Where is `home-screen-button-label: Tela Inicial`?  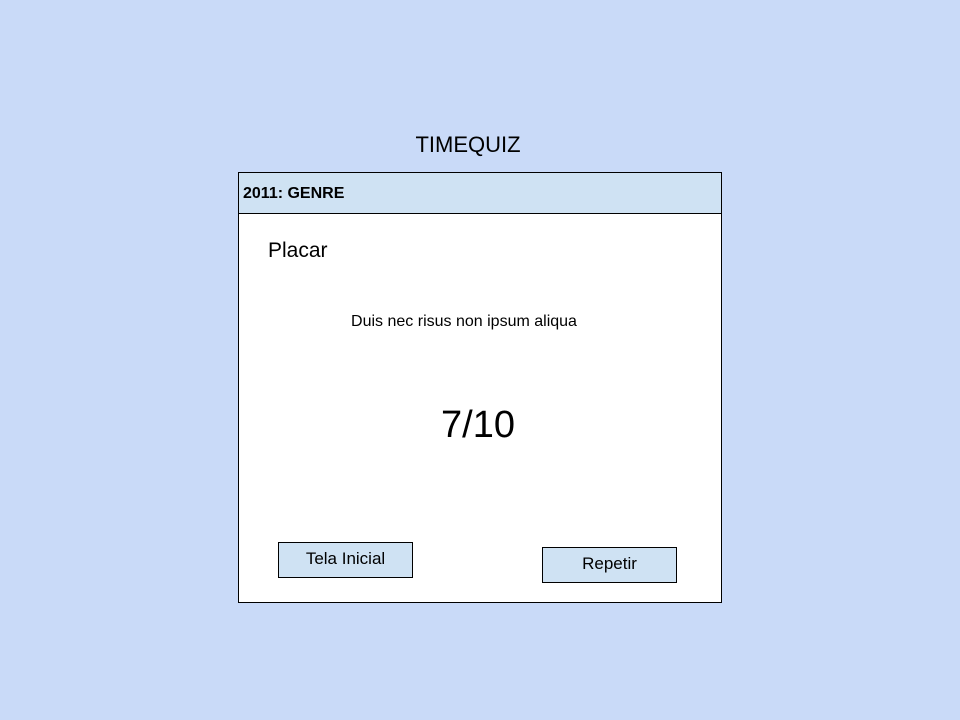
home-screen-button-label: Tela Inicial is located at coordinates (345, 558).